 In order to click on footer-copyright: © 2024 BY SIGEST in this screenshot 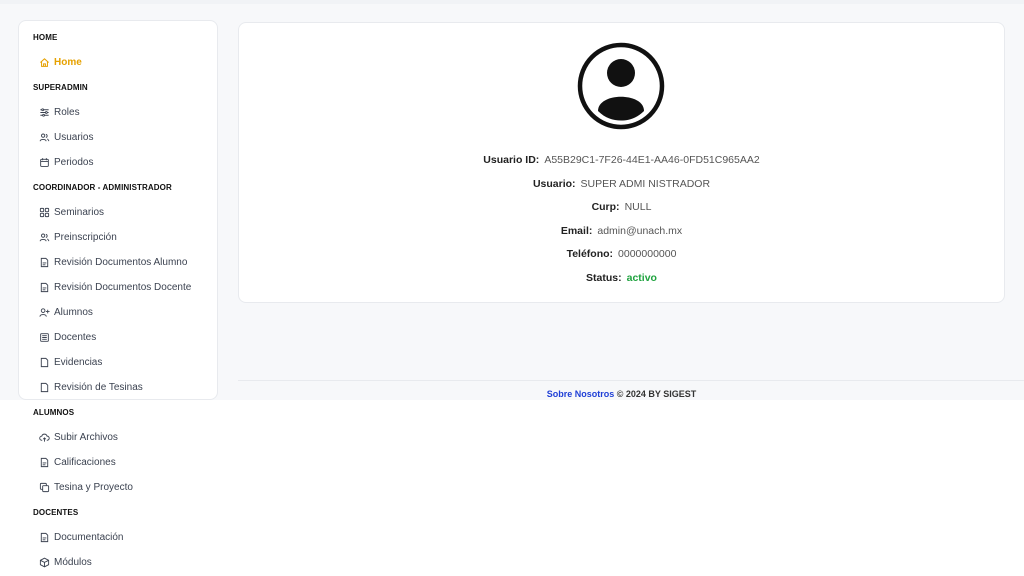, I will do `click(655, 394)`.